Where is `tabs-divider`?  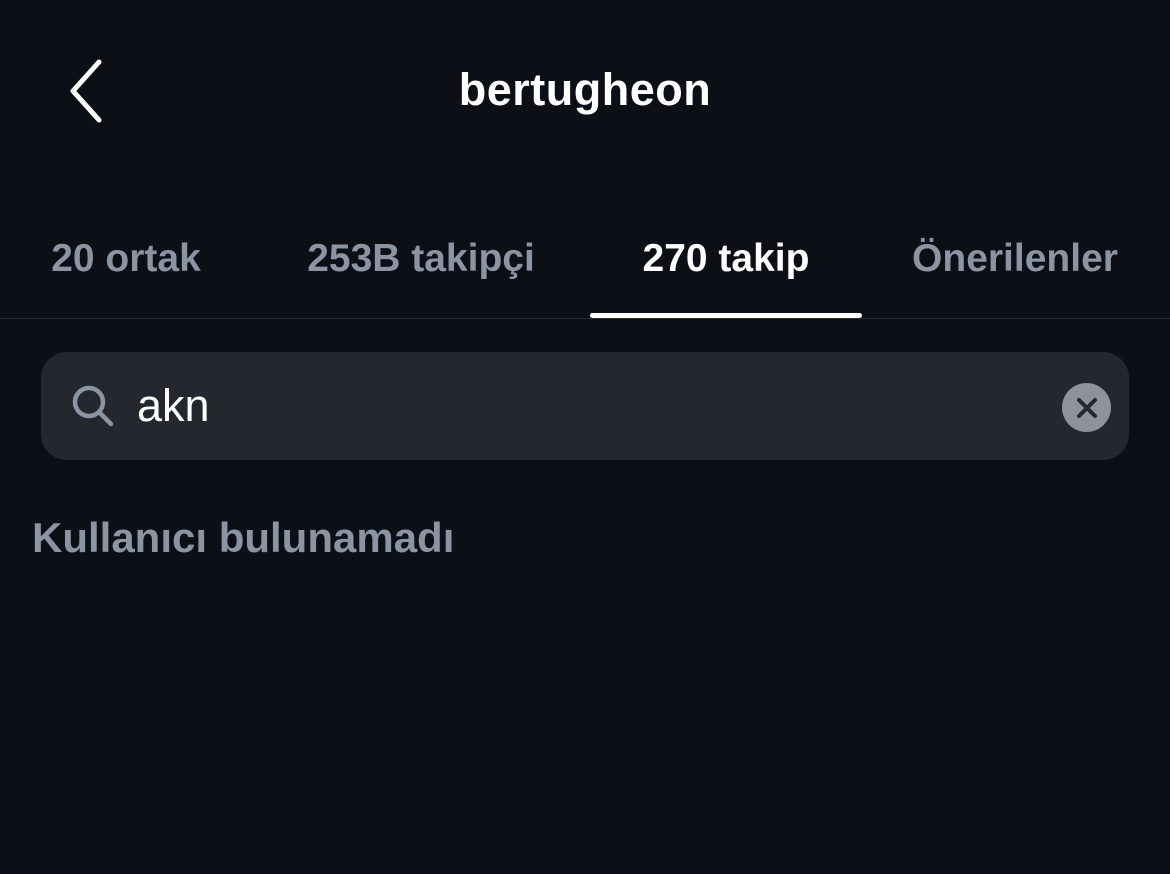
tabs-divider is located at coordinates (585, 318).